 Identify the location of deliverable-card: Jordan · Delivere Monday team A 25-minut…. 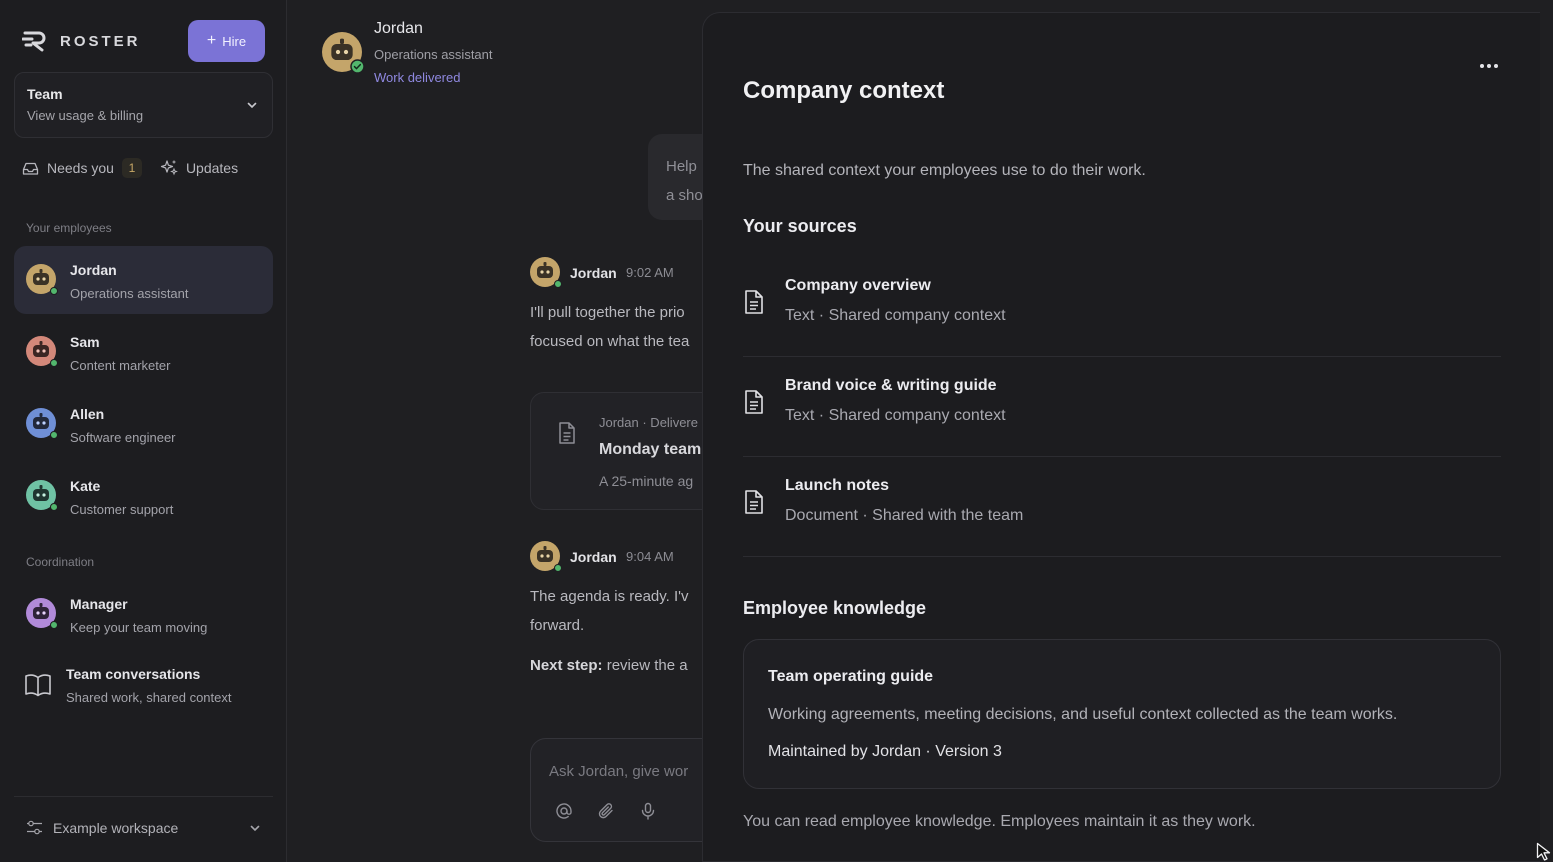
(616, 451).